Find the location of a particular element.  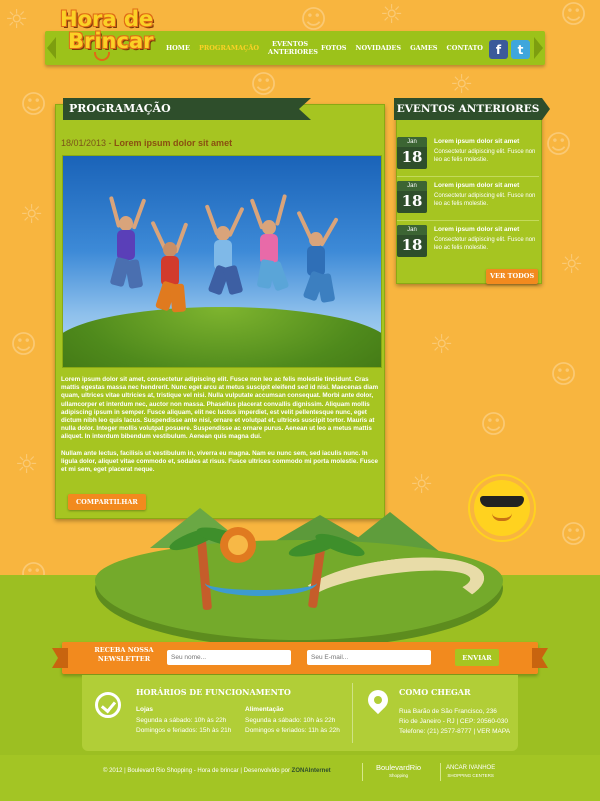

directions-title: COMO CHEGAR is located at coordinates (435, 692).